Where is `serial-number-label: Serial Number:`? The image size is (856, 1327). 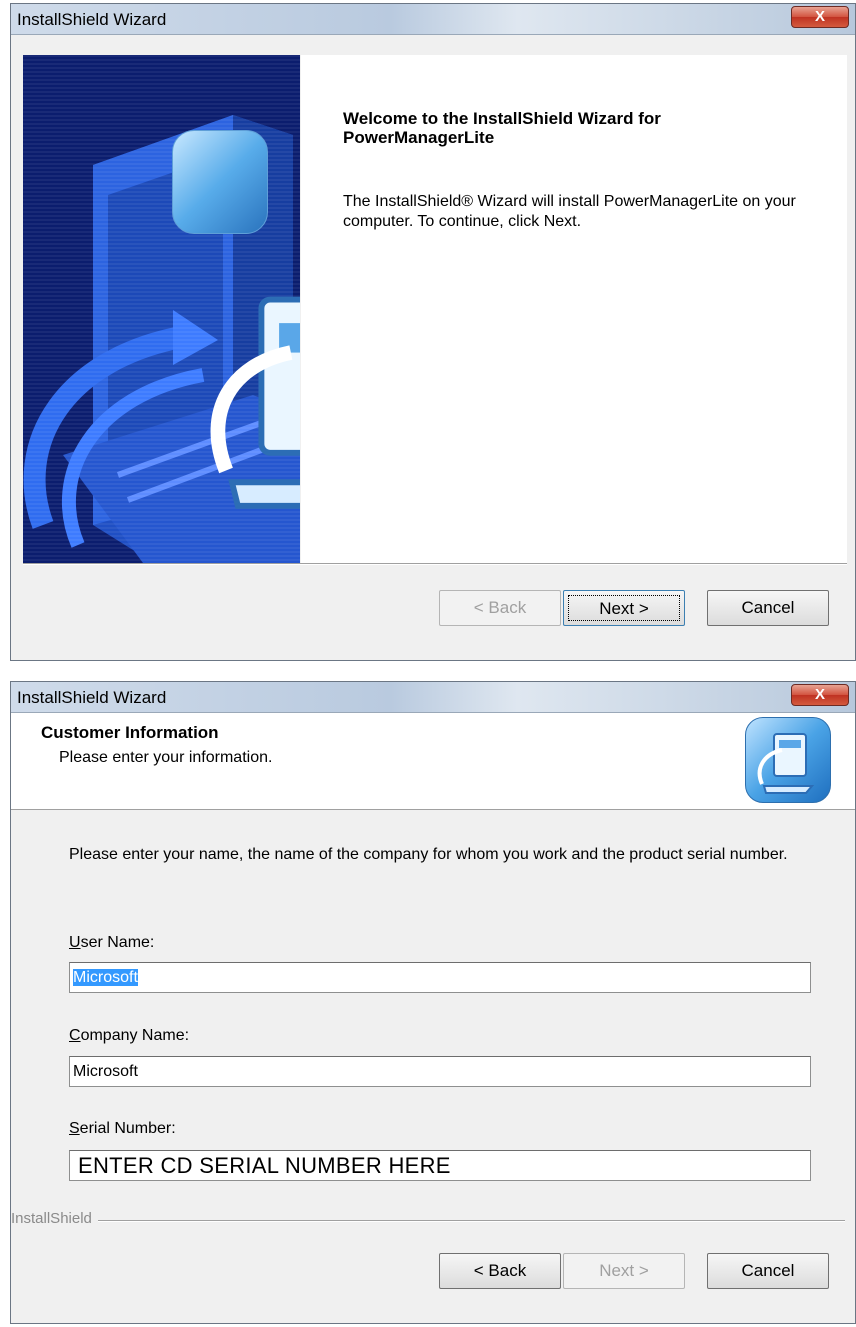 serial-number-label: Serial Number: is located at coordinates (122, 1128).